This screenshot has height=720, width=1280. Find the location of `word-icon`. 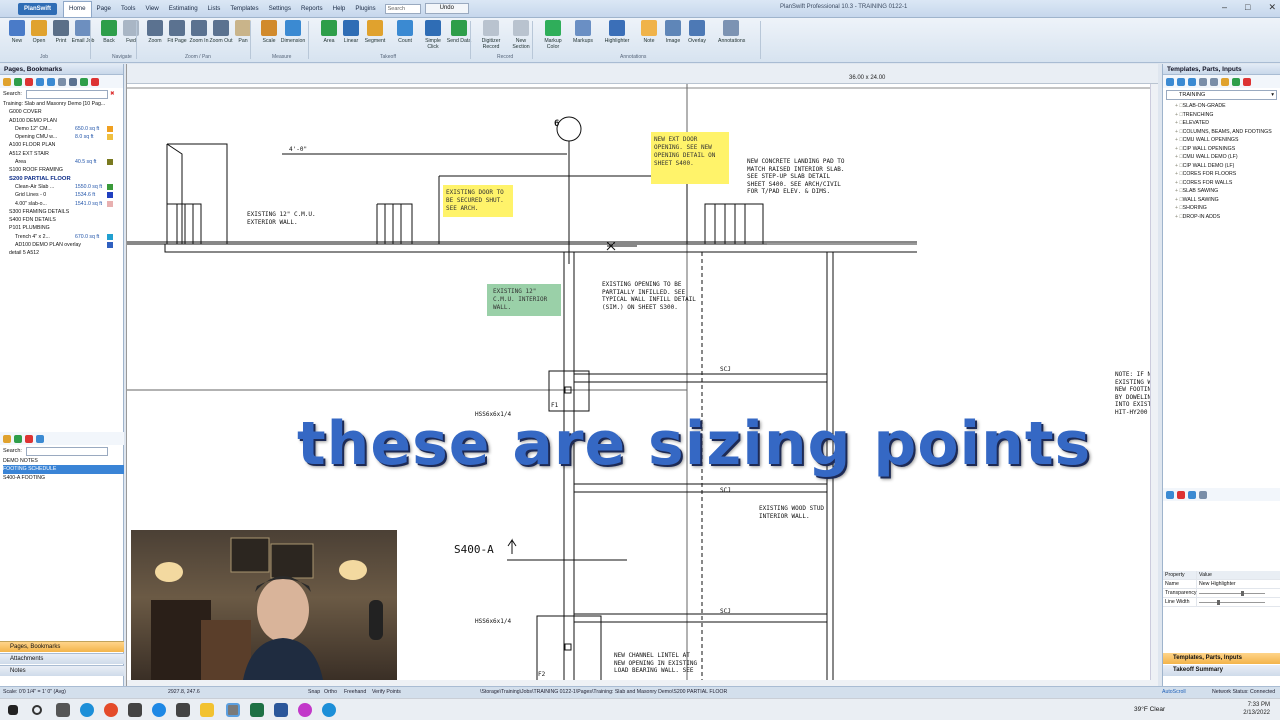

word-icon is located at coordinates (281, 710).